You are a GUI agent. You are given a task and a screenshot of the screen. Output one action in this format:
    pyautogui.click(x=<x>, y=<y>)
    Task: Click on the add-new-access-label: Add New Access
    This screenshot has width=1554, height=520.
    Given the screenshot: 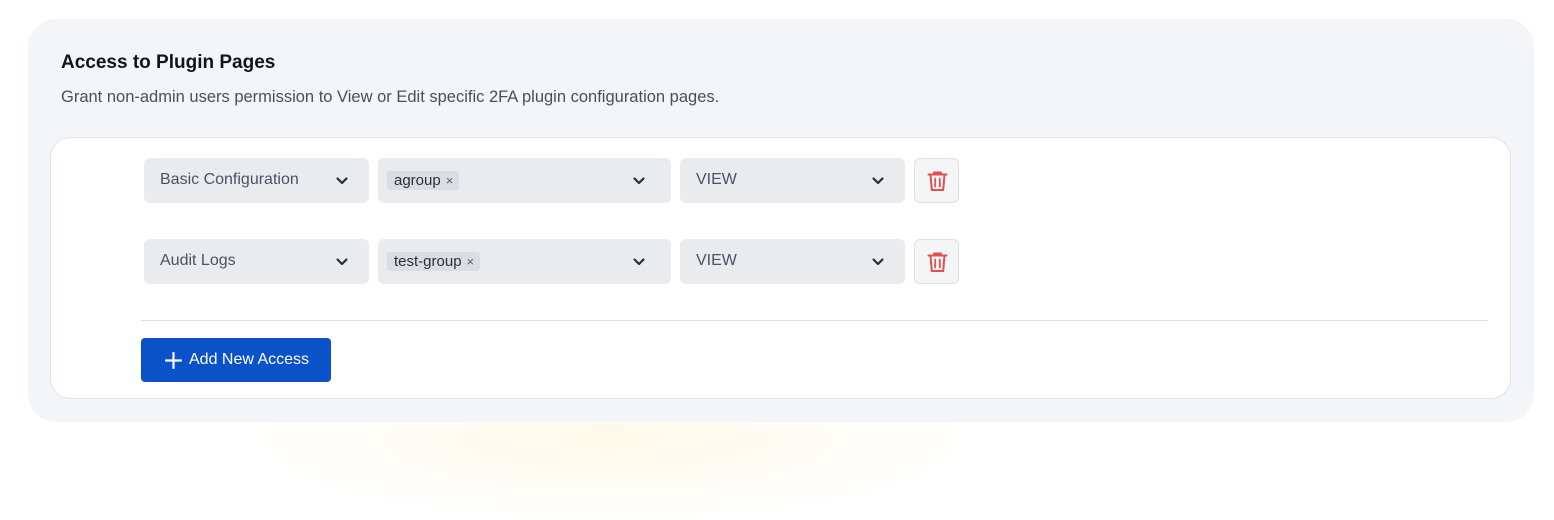 What is the action you would take?
    pyautogui.click(x=249, y=359)
    